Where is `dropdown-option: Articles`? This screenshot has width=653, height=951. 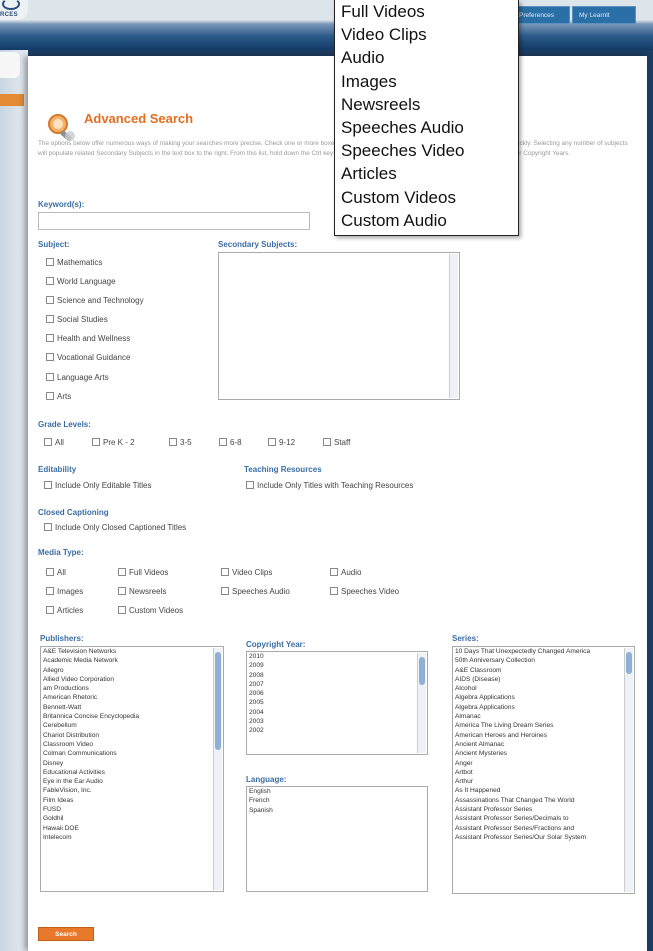
dropdown-option: Articles is located at coordinates (429, 173).